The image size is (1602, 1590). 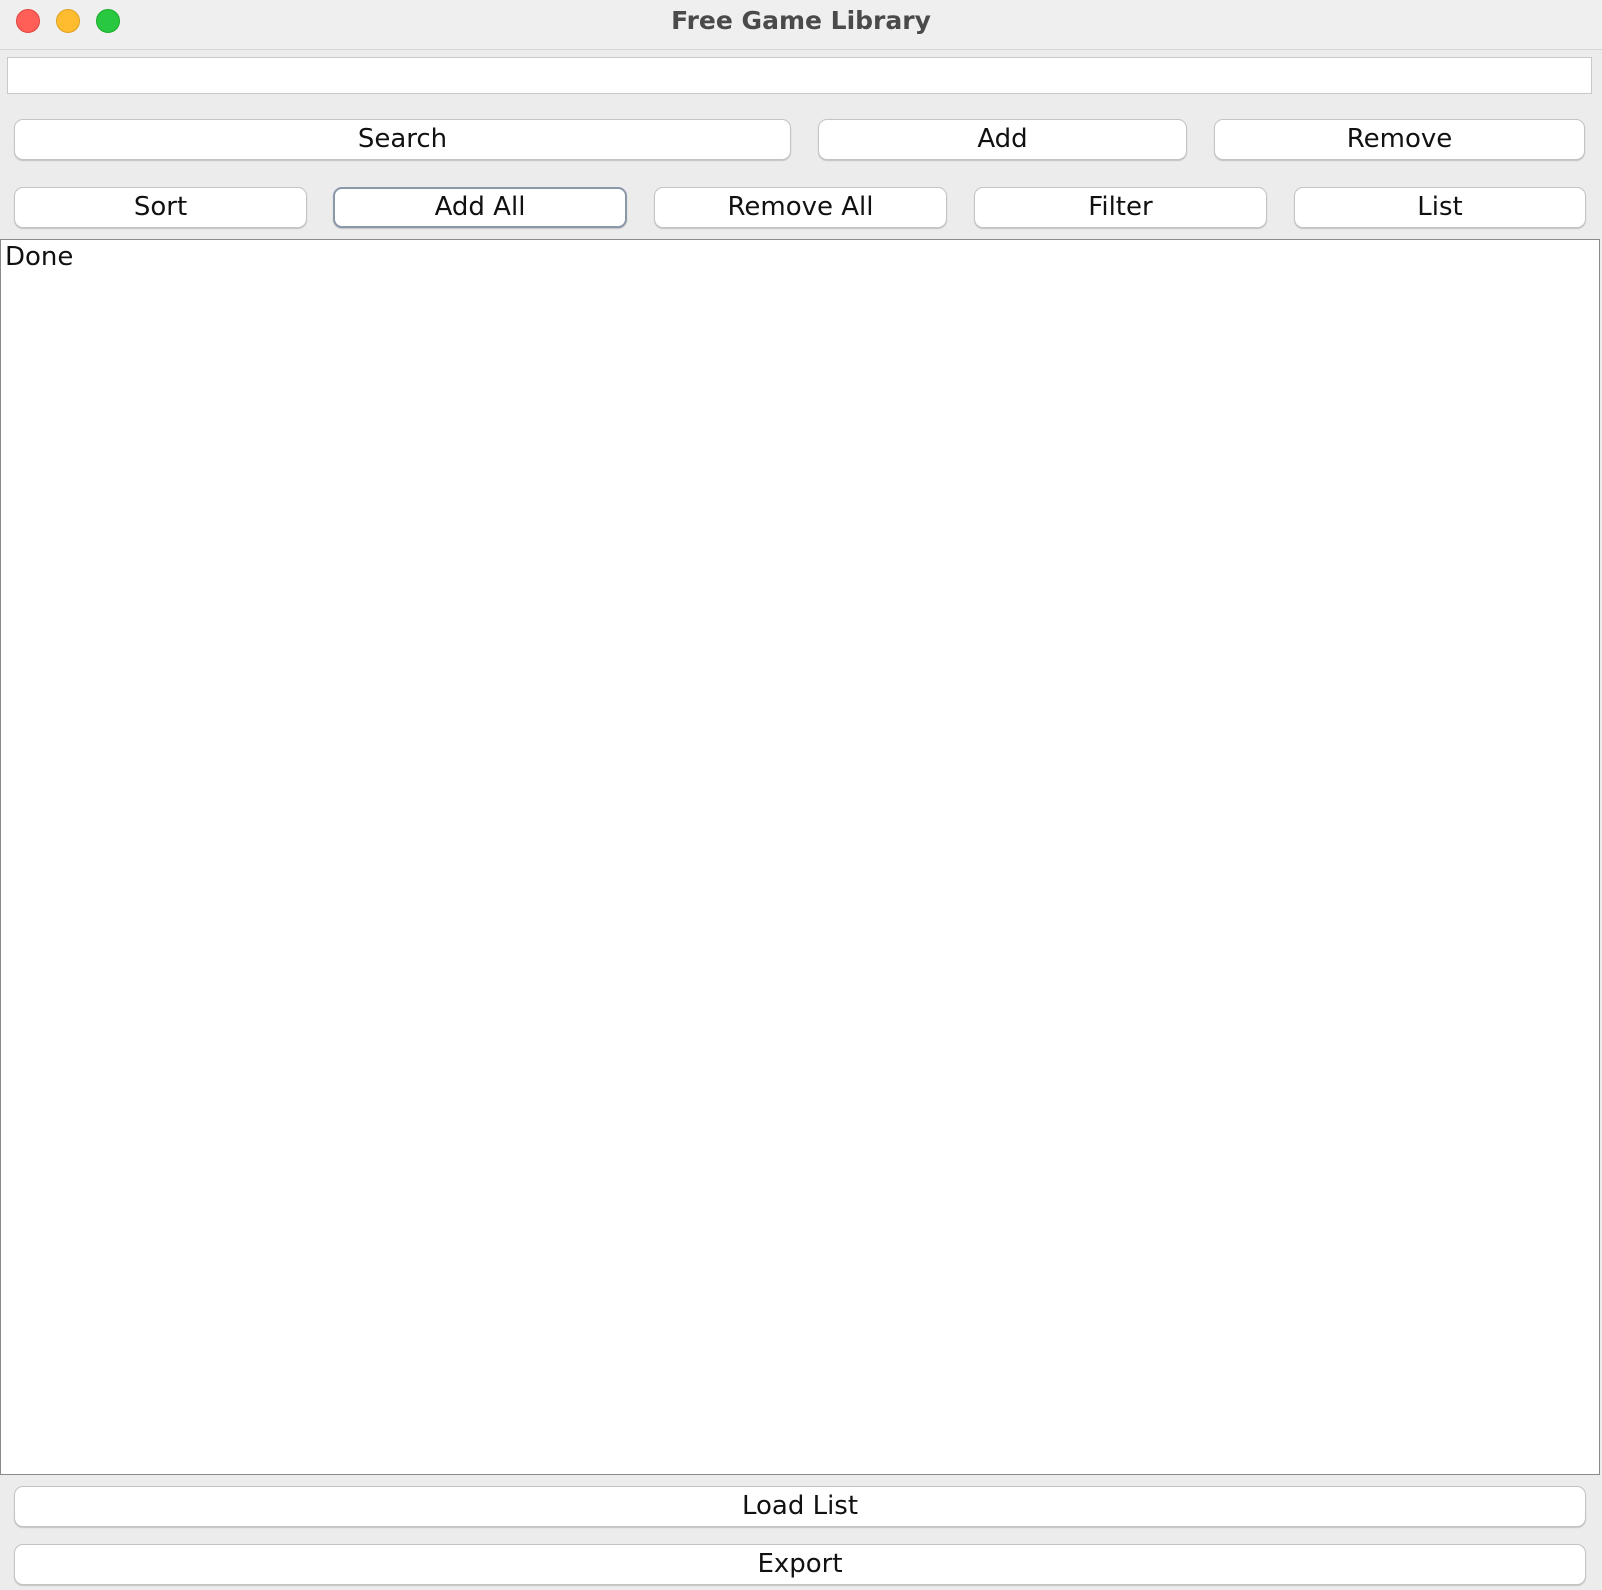 I want to click on search-button: Search, so click(x=402, y=139).